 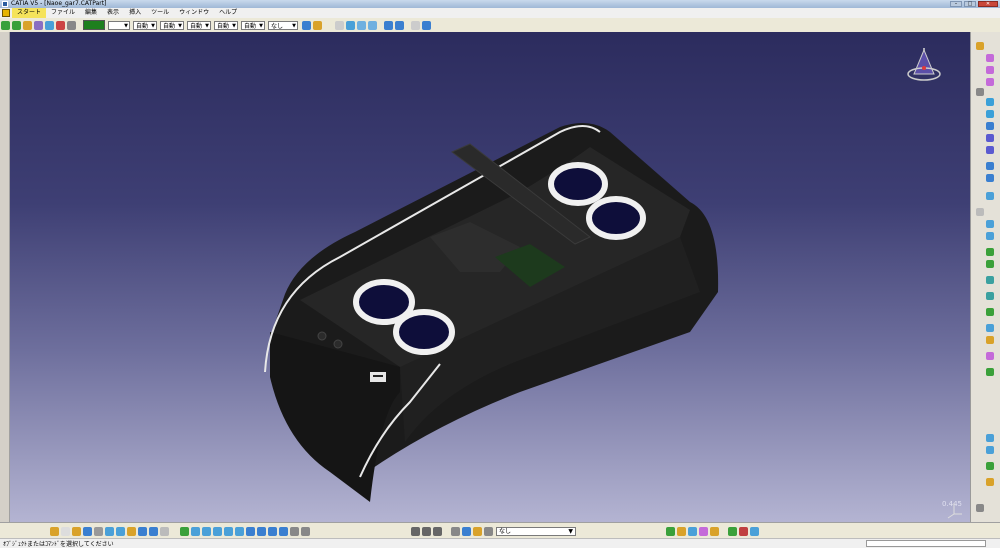 What do you see at coordinates (142, 531) in the screenshot?
I see `undo-bottom-icon` at bounding box center [142, 531].